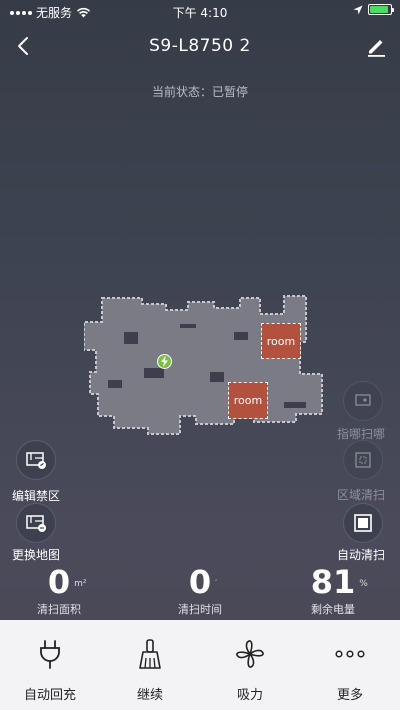  I want to click on clean-area-value: 0, so click(59, 582).